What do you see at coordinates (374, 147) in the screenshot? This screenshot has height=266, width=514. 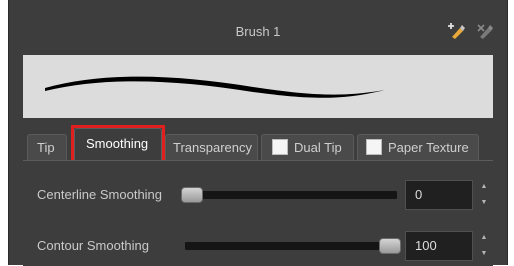 I see `paper-texture-checkbox` at bounding box center [374, 147].